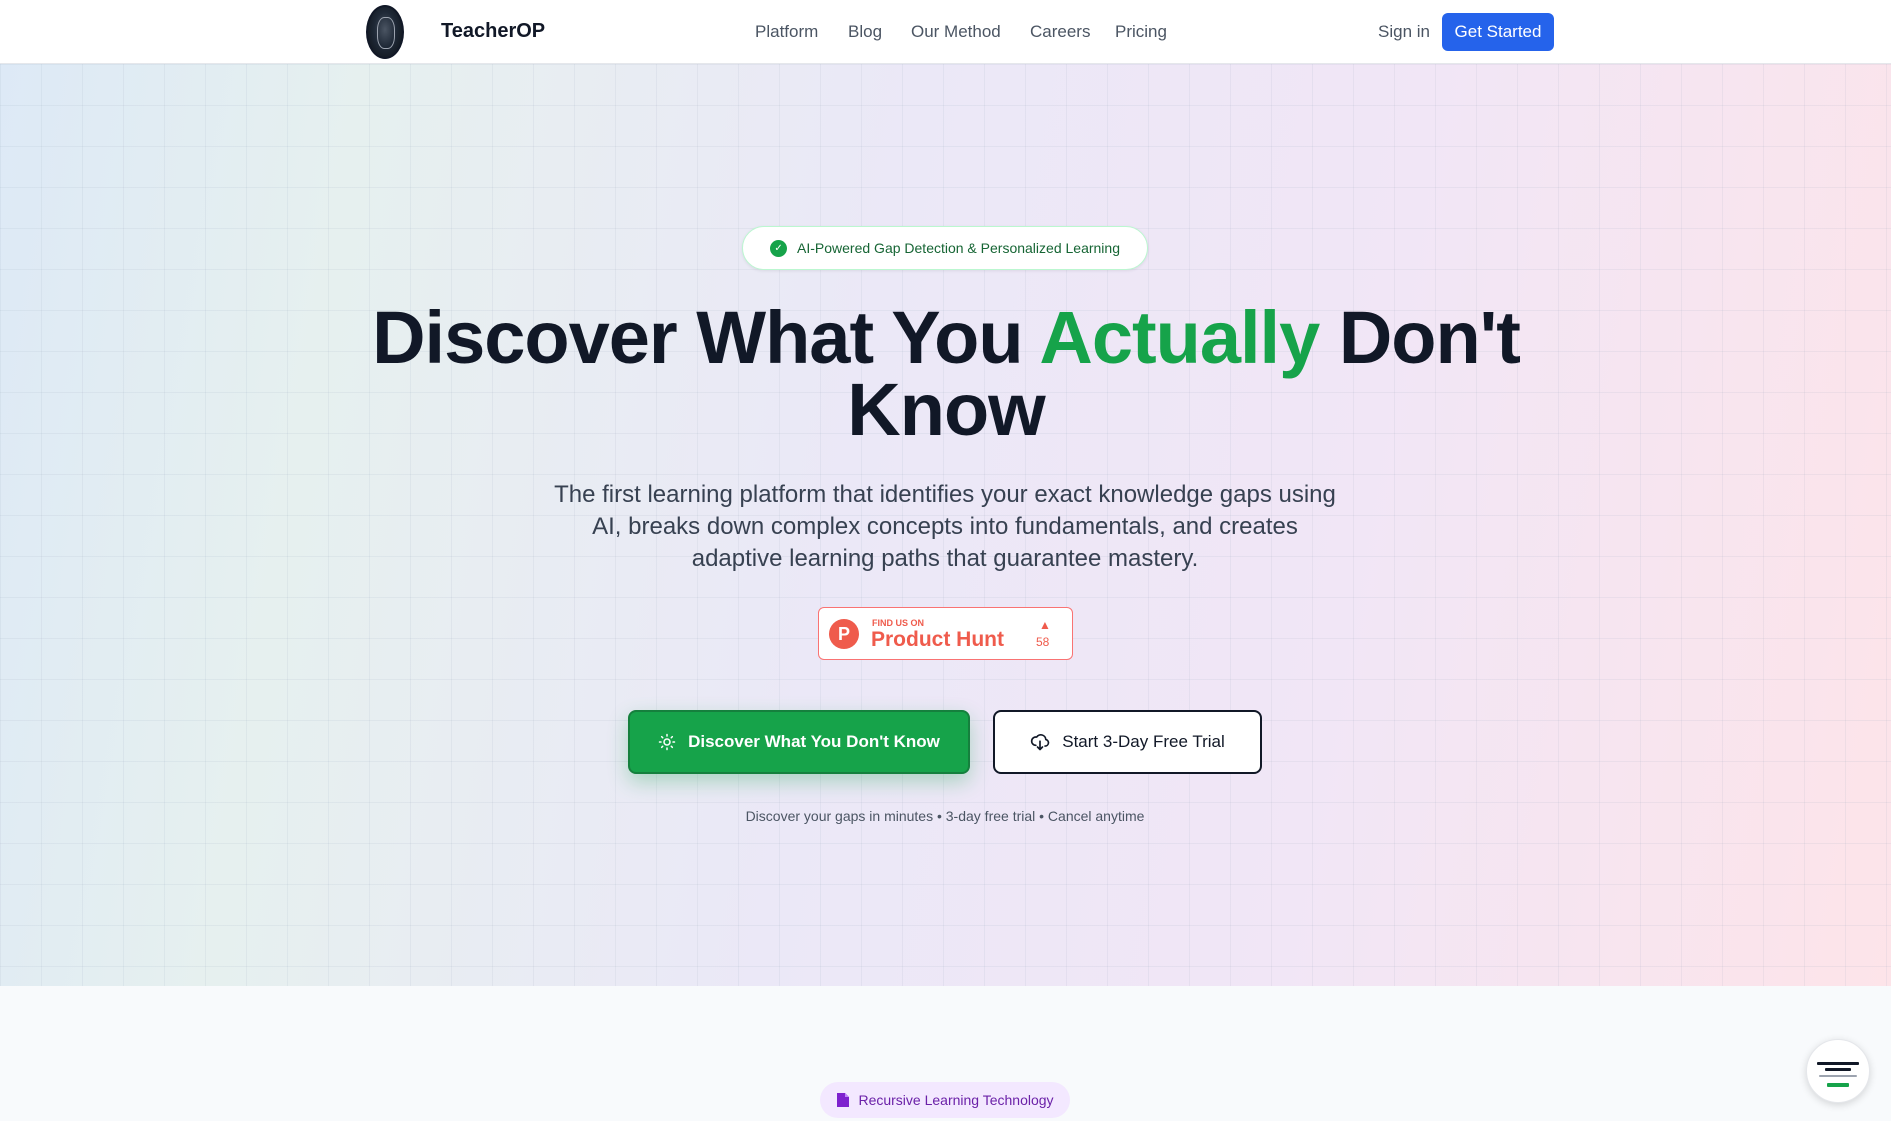 Image resolution: width=1891 pixels, height=1121 pixels. Describe the element at coordinates (1043, 642) in the screenshot. I see `product-hunt-upvote-count: 58` at that location.